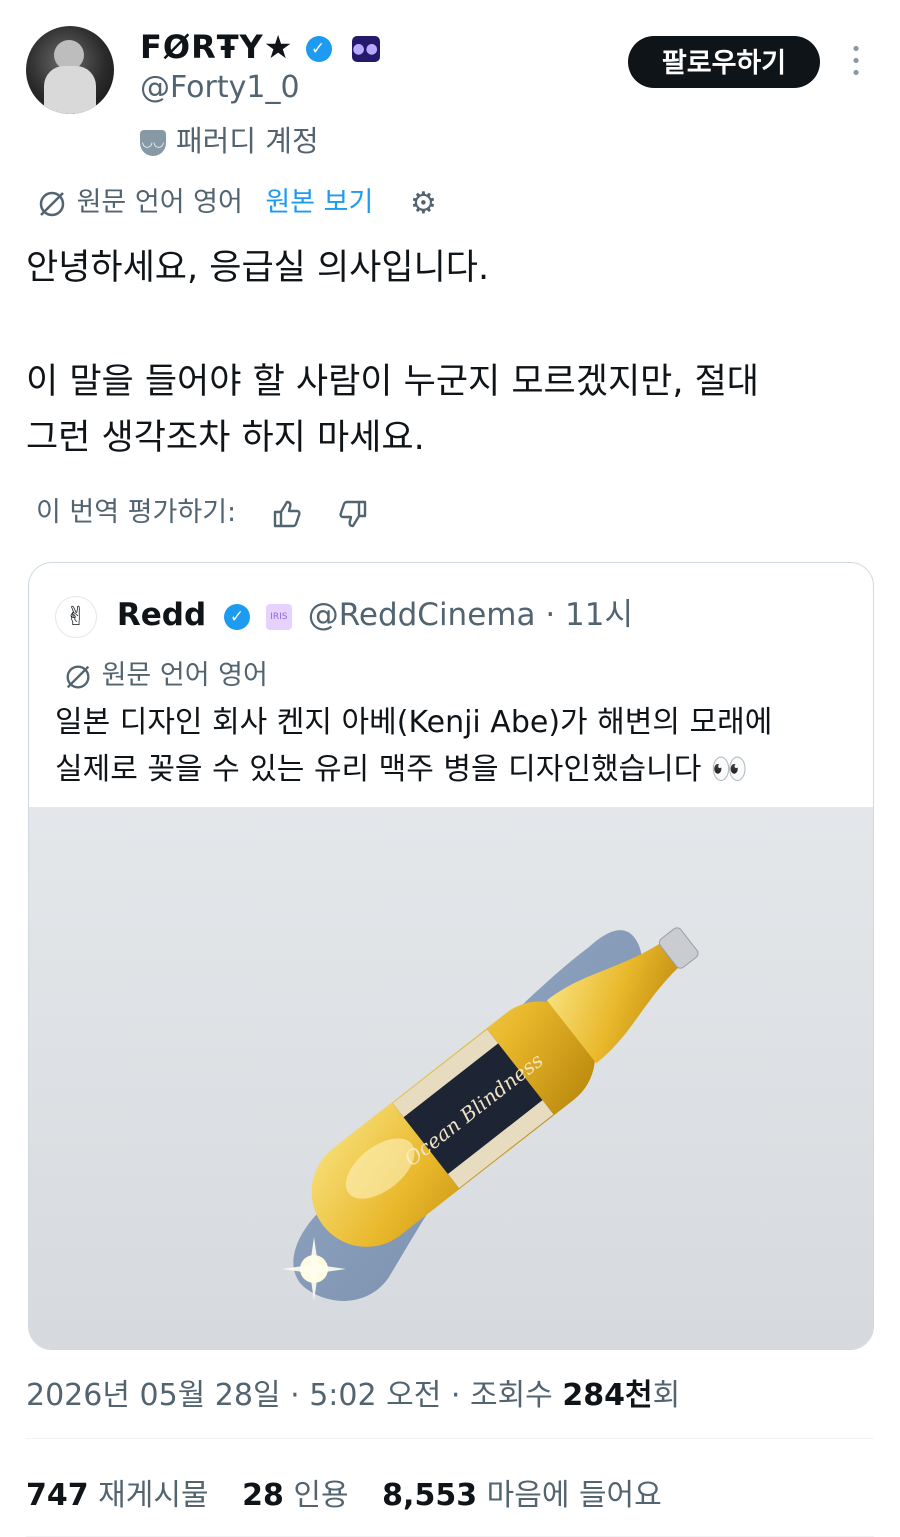  I want to click on thumbs-down-icon, so click(353, 514).